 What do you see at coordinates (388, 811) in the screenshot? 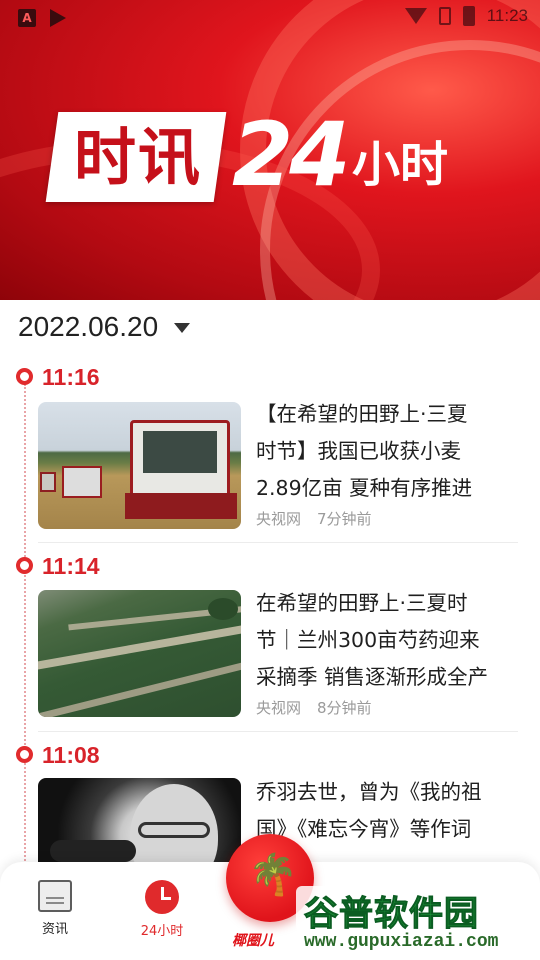
I see `entry-title: 乔羽去世，曾为《我的祖 国》《难忘今宵》等作词` at bounding box center [388, 811].